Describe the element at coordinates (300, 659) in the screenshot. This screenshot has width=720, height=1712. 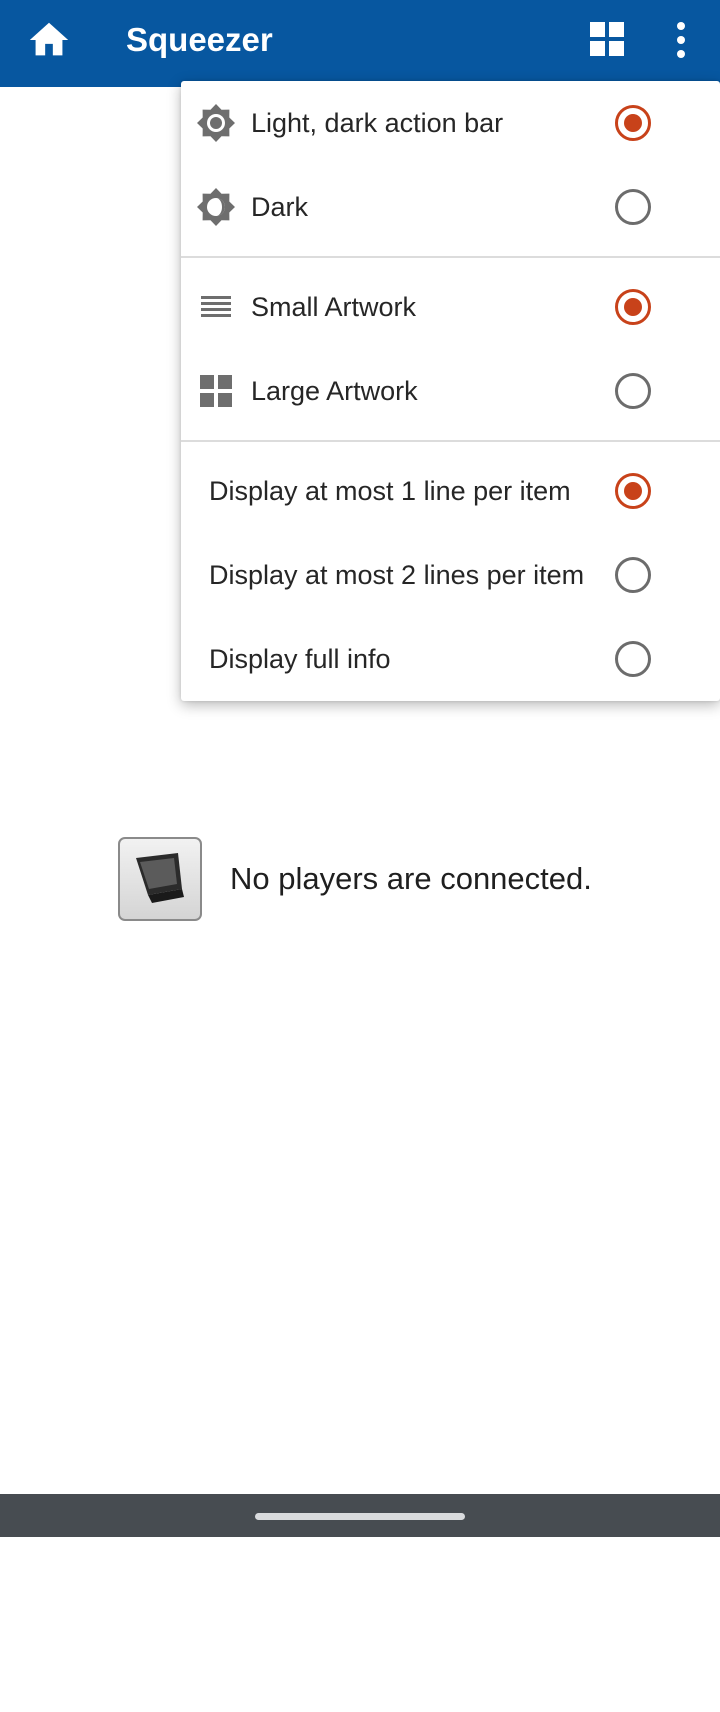
I see `menu-item-label: Display full info` at that location.